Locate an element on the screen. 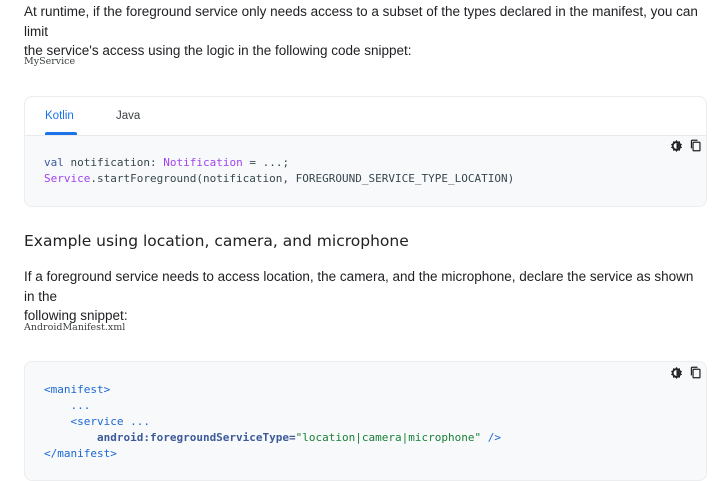 The width and height of the screenshot is (715, 481). type-name: Service is located at coordinates (67, 178).